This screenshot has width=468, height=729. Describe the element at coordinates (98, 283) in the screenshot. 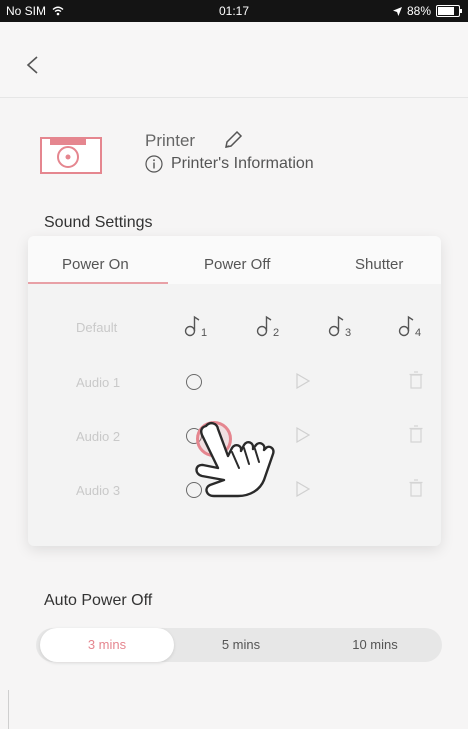

I see `active-tab-indicator` at that location.